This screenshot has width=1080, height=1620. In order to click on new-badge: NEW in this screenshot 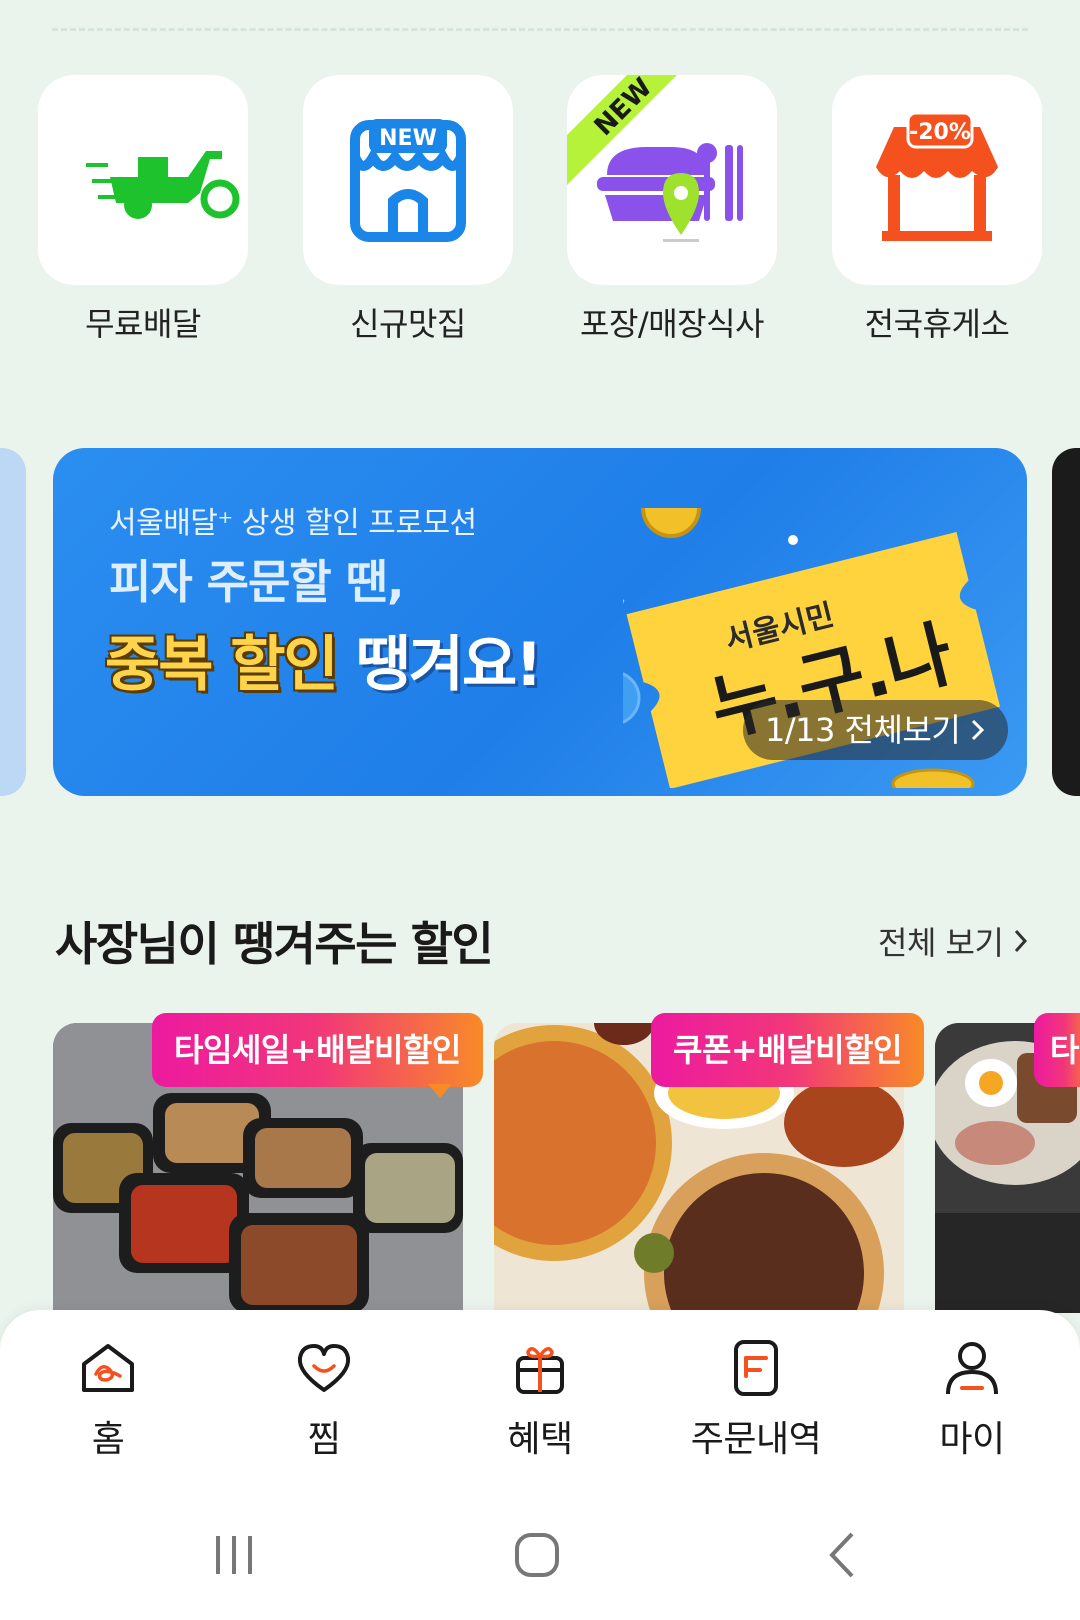, I will do `click(408, 138)`.